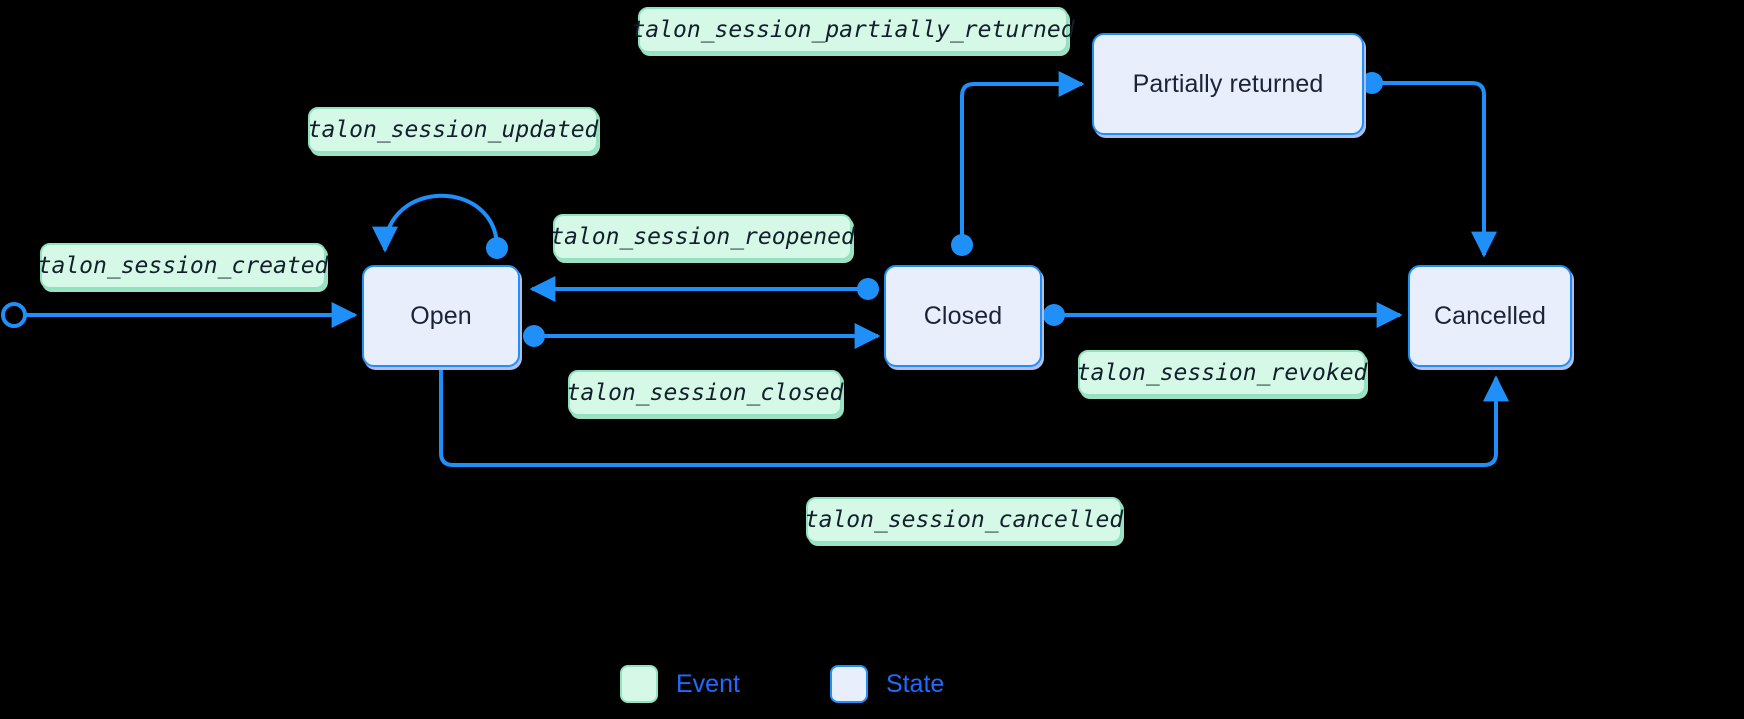 The image size is (1744, 719). I want to click on legend-swatch-event-icon, so click(639, 684).